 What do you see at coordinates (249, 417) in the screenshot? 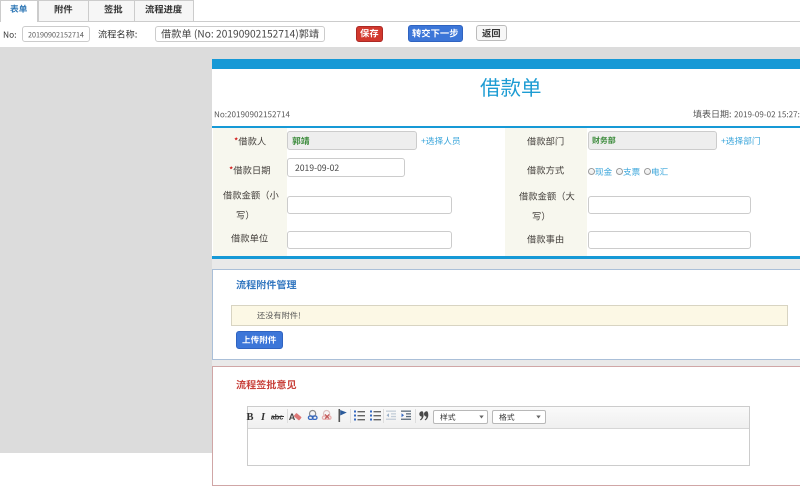
I see `svg-text: B` at bounding box center [249, 417].